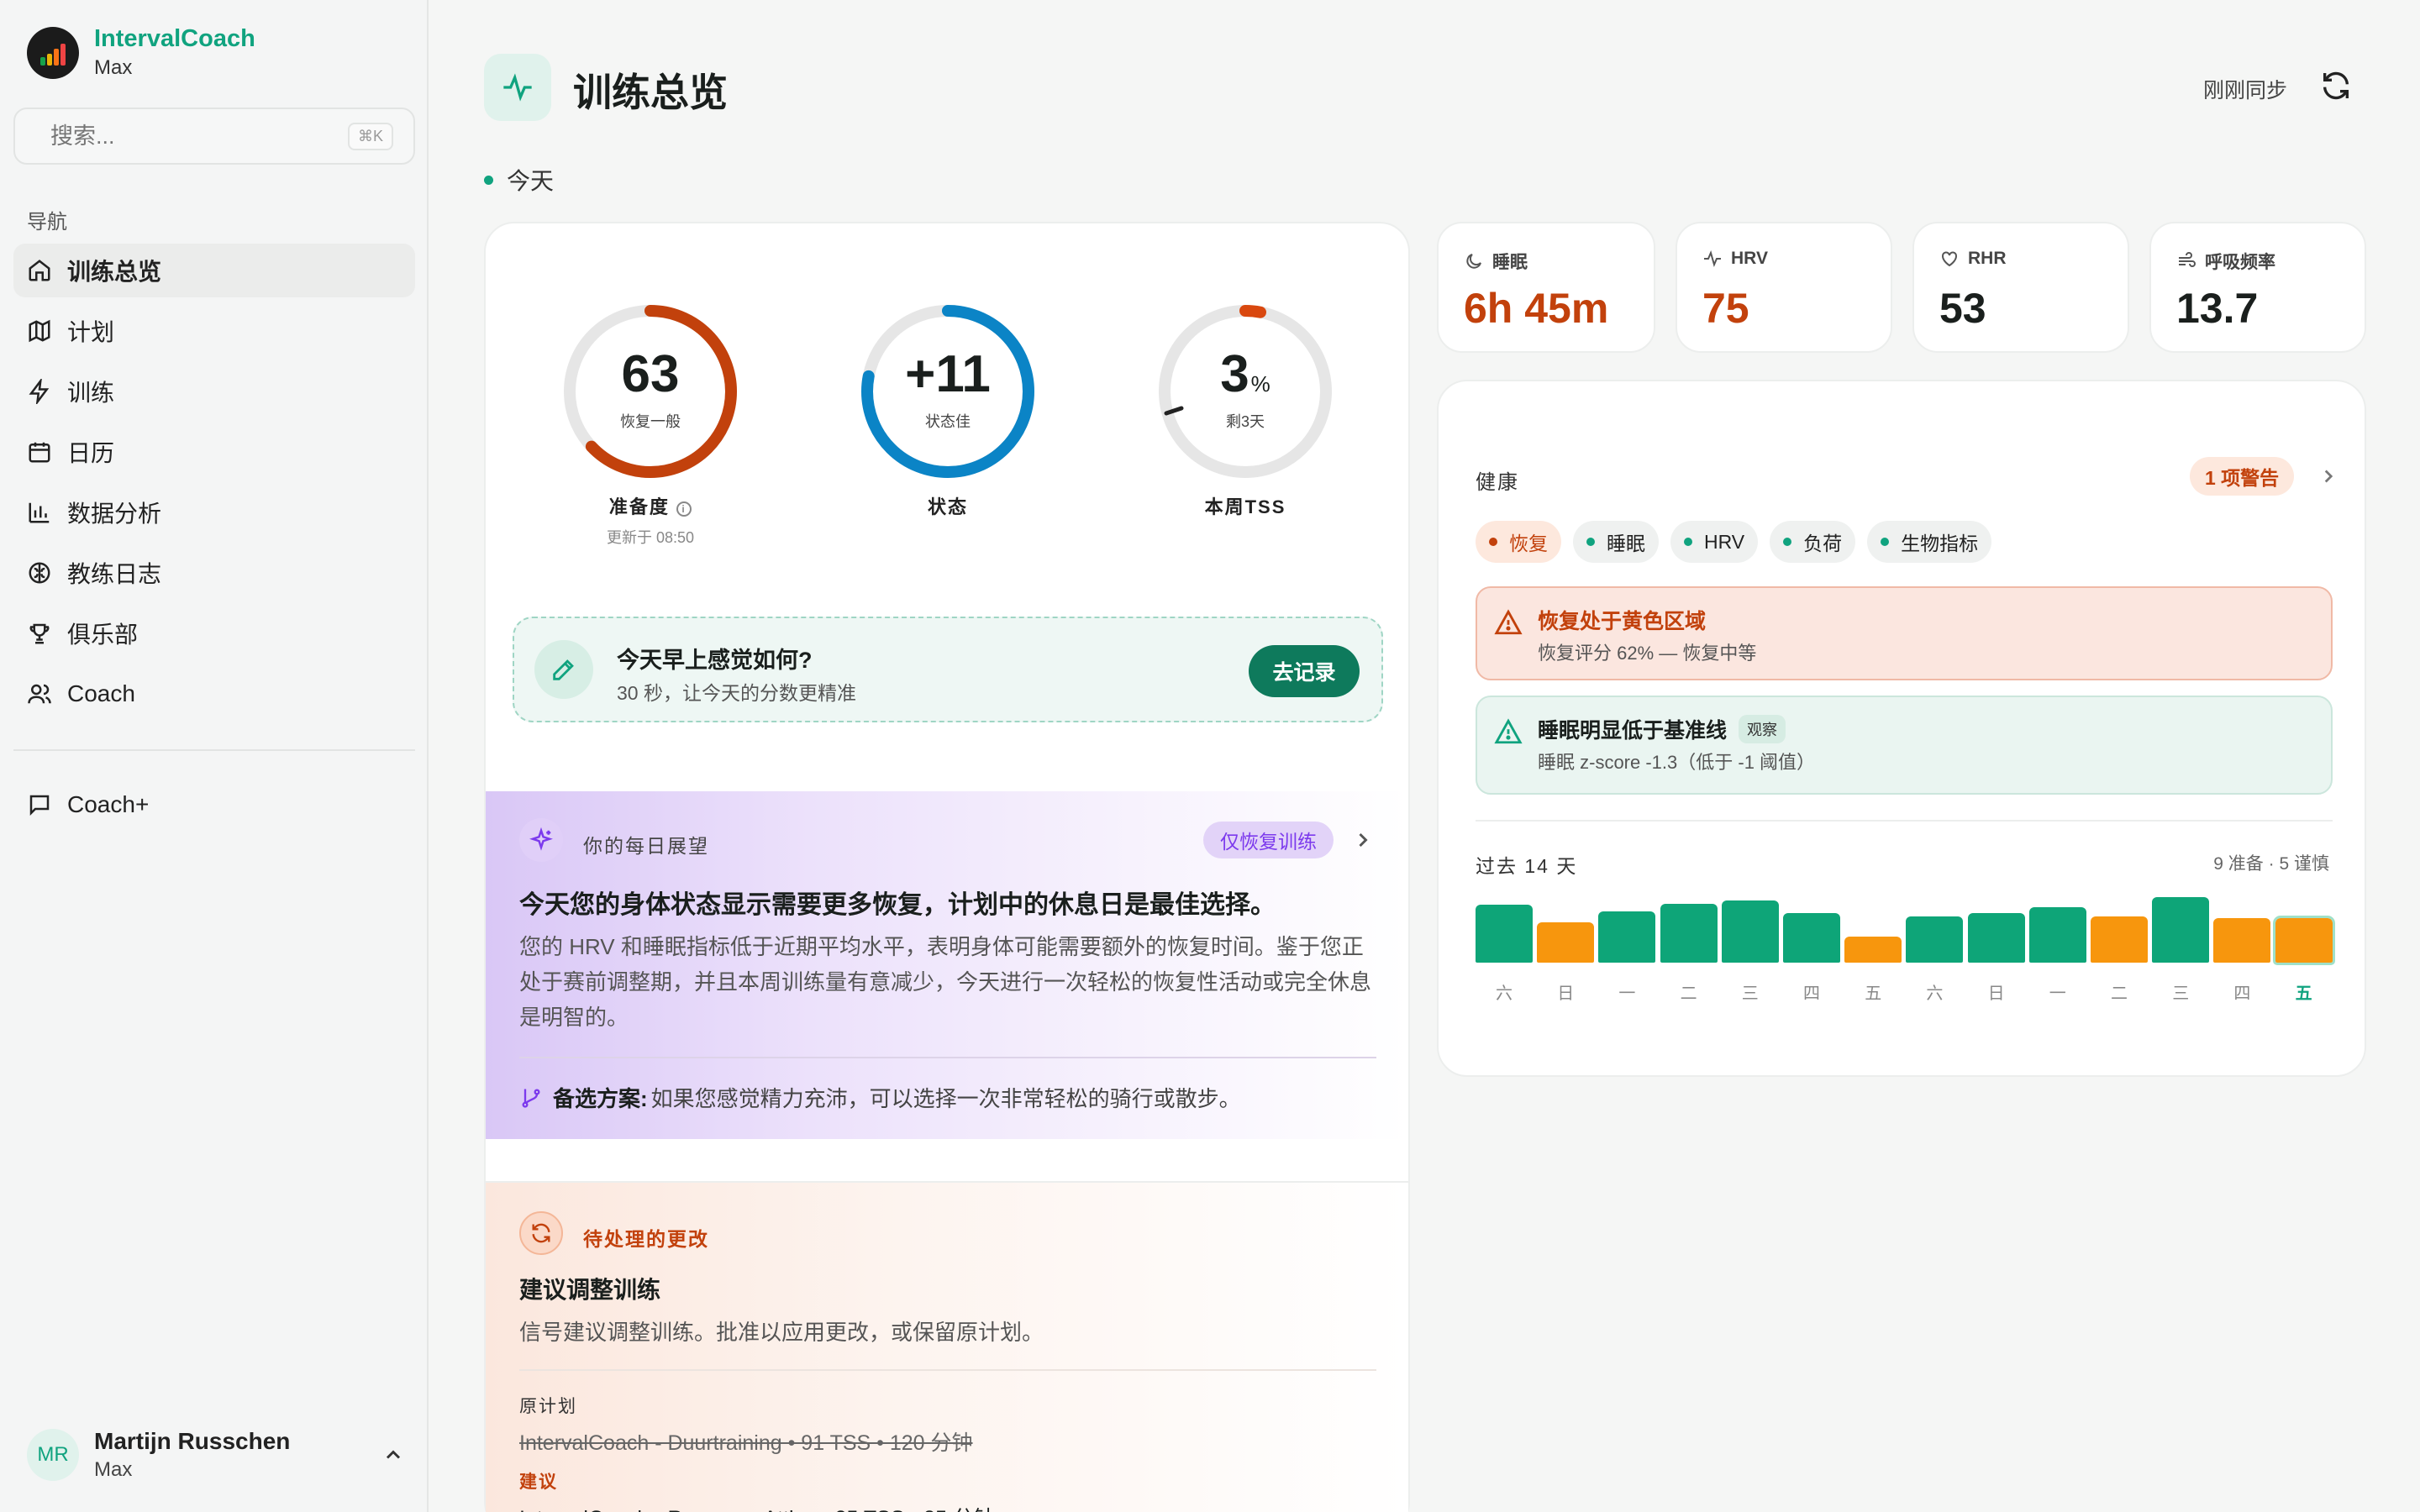 Image resolution: width=2420 pixels, height=1512 pixels. Describe the element at coordinates (1905, 745) in the screenshot. I see `alert-sleep: 睡眠明显低于基准线 观察 睡眠 z-score -1.3（低于 -1 阈值）` at that location.